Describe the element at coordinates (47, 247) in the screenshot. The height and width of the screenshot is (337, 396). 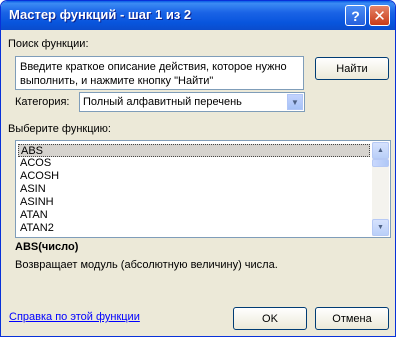
I see `function-signature: ABS(число)` at that location.